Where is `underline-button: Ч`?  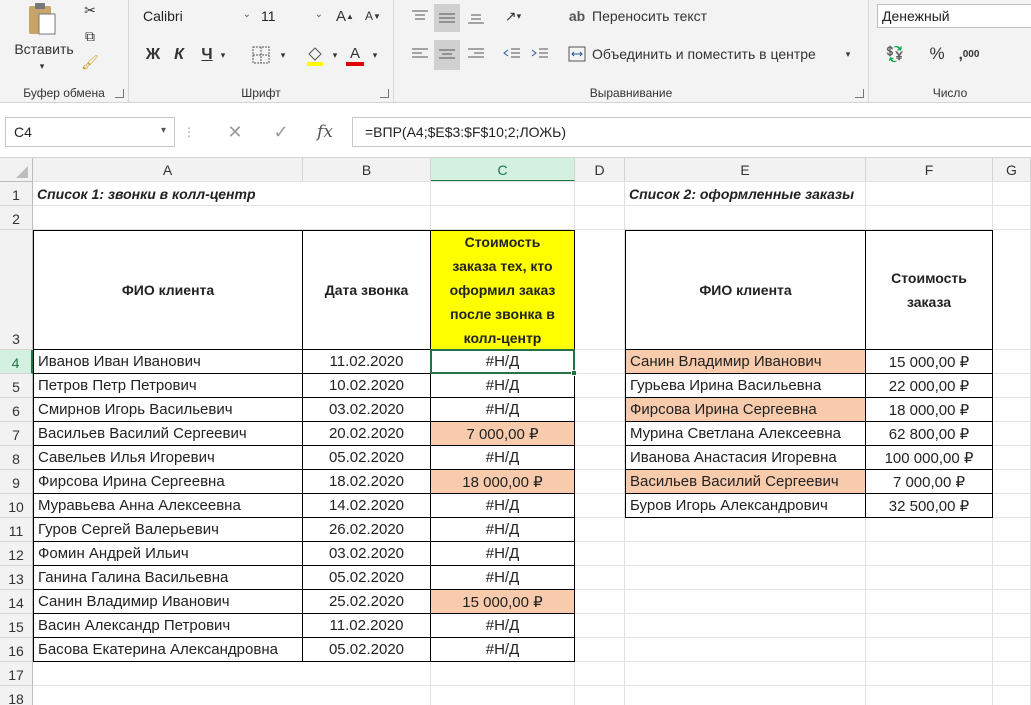 underline-button: Ч is located at coordinates (207, 55).